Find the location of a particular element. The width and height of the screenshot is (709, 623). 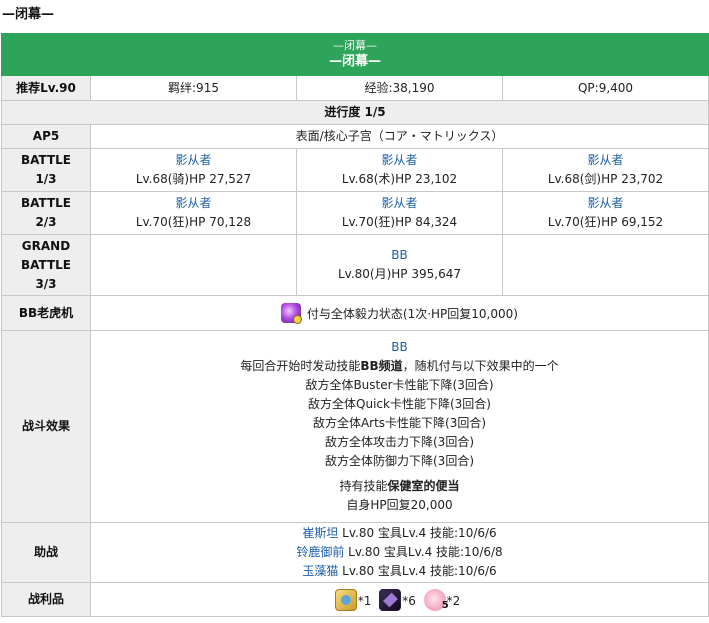

enemy-cell: 影从者 Lv.68(剑)HP 23,702 is located at coordinates (605, 170).